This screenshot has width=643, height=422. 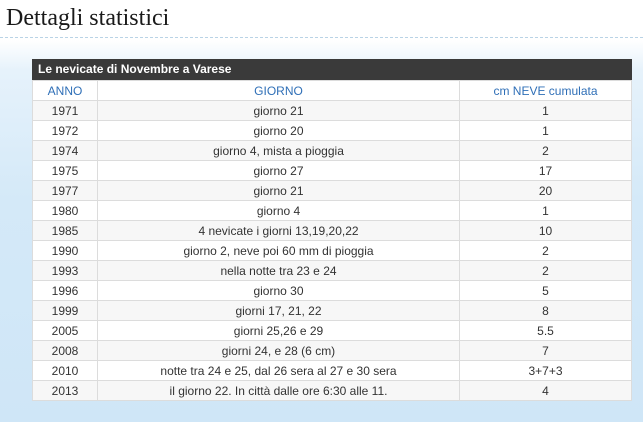 What do you see at coordinates (278, 250) in the screenshot?
I see `cell-giorno: giorno 2, neve poi 60 mm di pioggia` at bounding box center [278, 250].